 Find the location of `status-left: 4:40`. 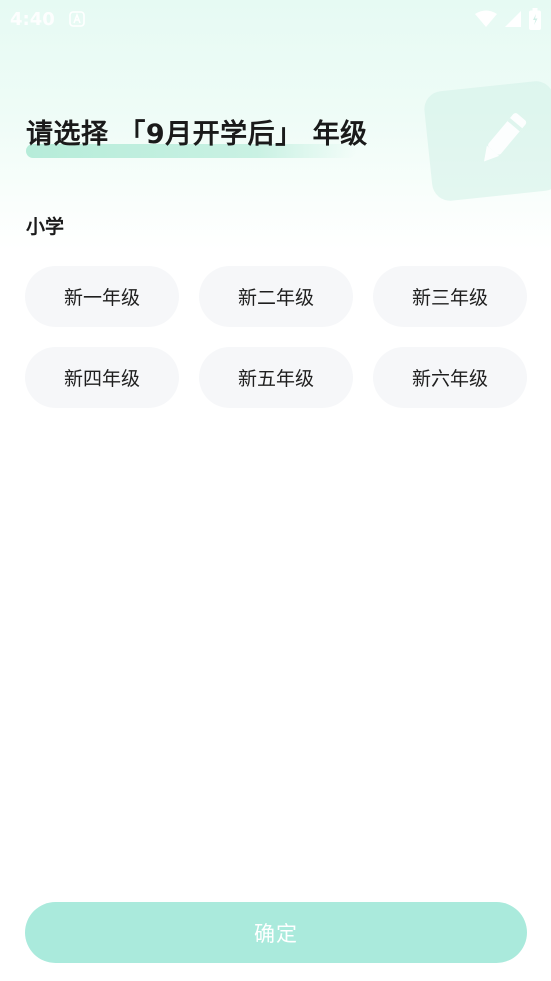

status-left: 4:40 is located at coordinates (47, 19).